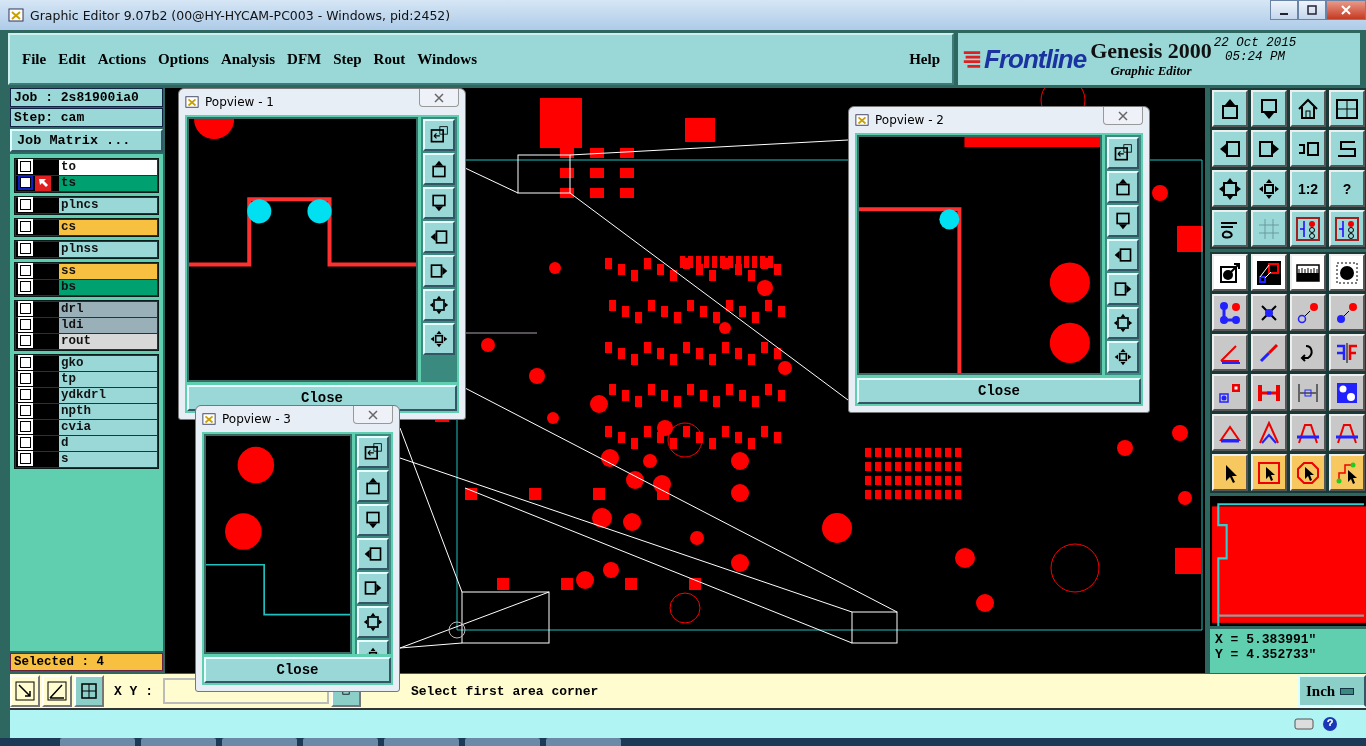  Describe the element at coordinates (108, 227) in the screenshot. I see `layer-name: cs` at that location.